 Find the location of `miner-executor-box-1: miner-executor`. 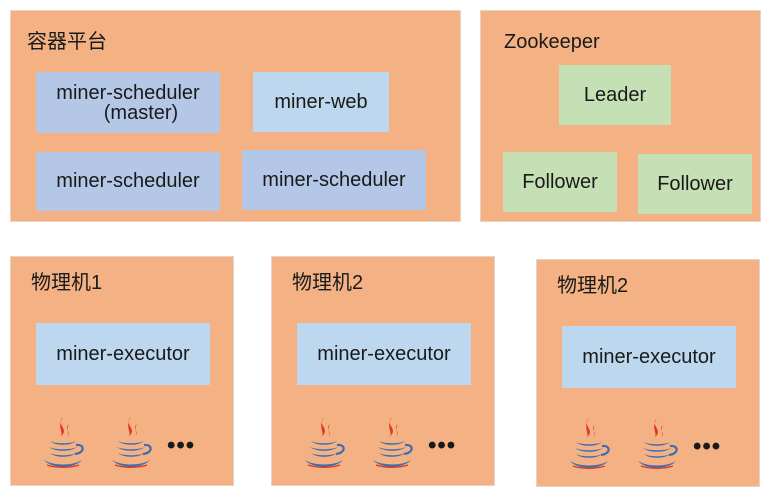

miner-executor-box-1: miner-executor is located at coordinates (123, 354).